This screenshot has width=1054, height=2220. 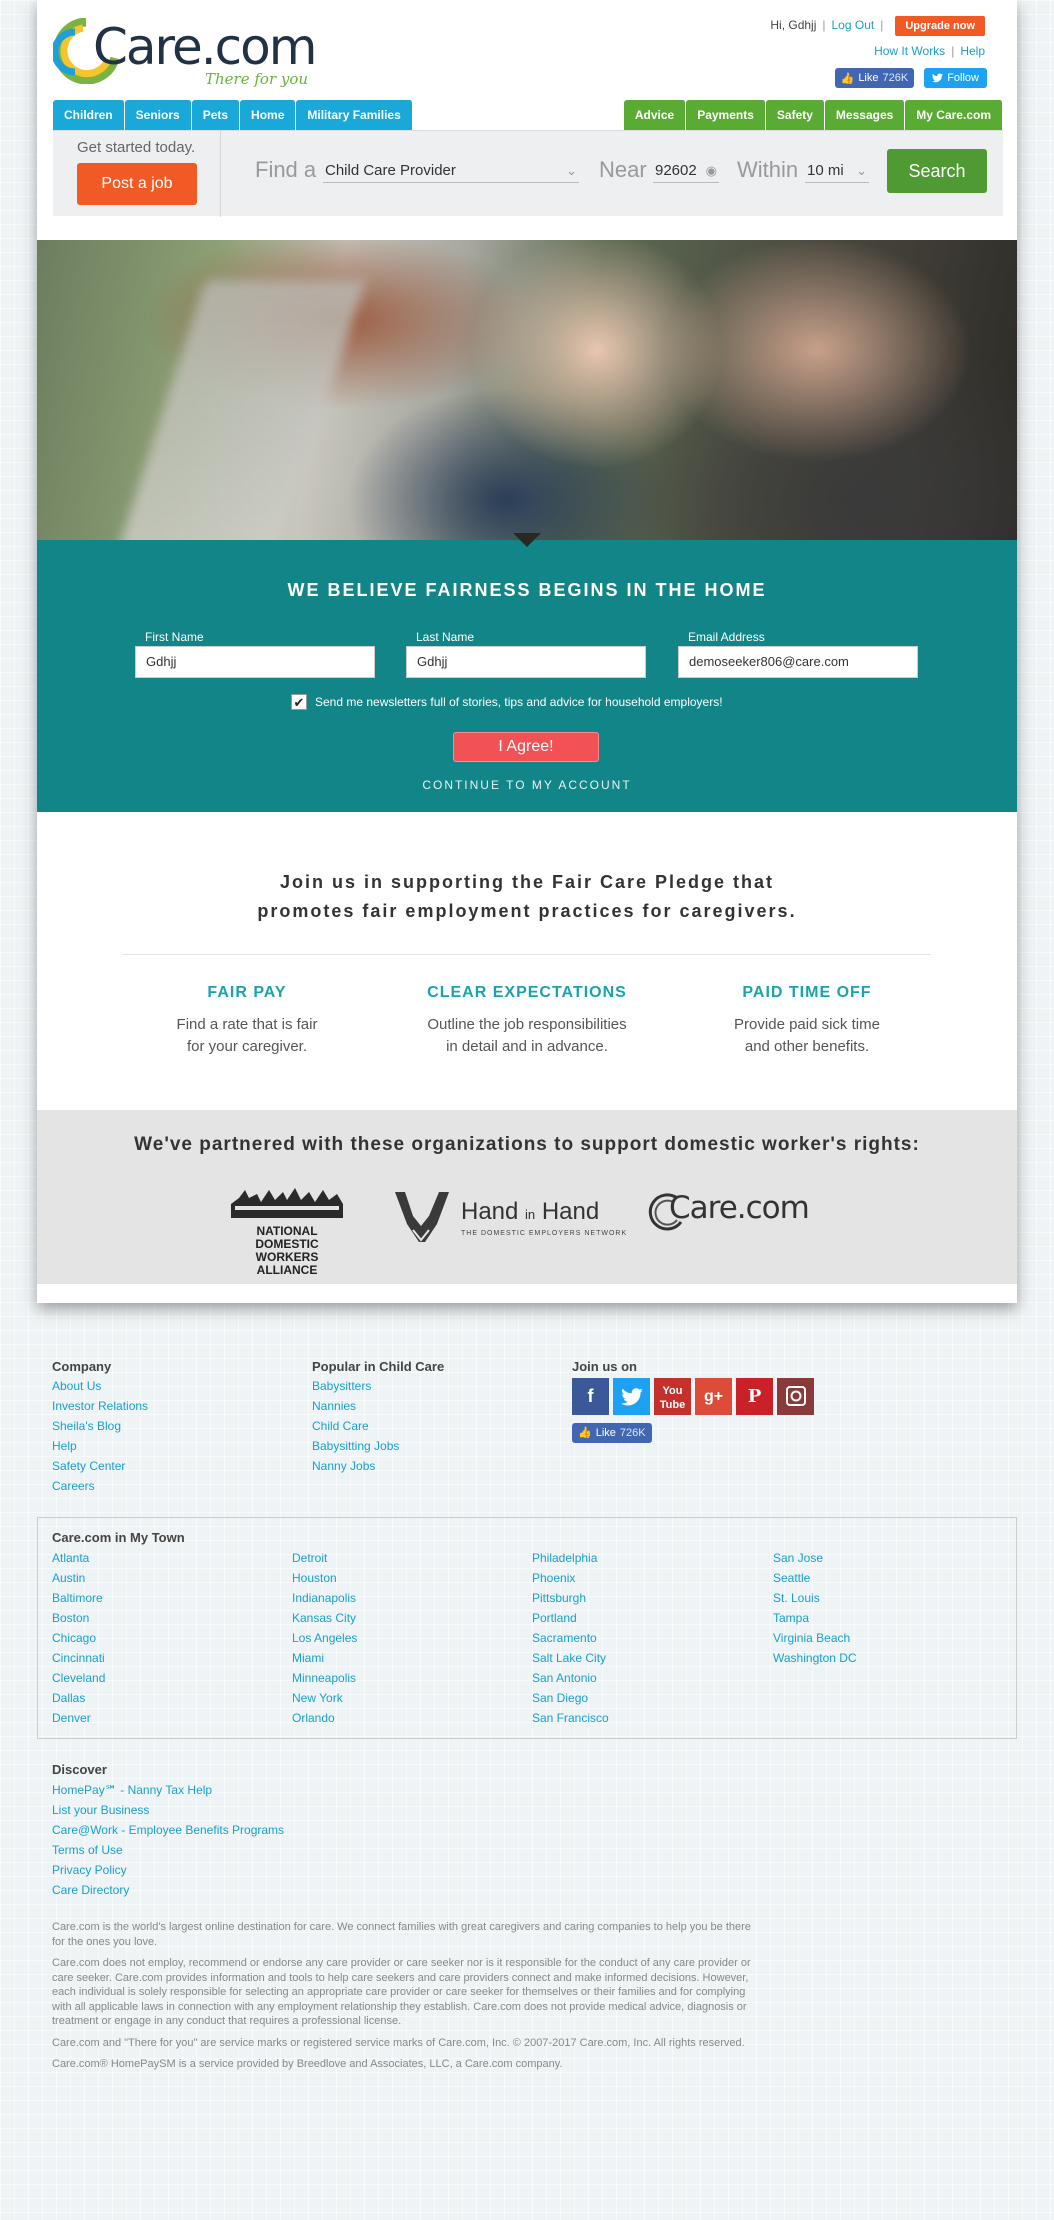 I want to click on town-link: Tampa, so click(x=815, y=1618).